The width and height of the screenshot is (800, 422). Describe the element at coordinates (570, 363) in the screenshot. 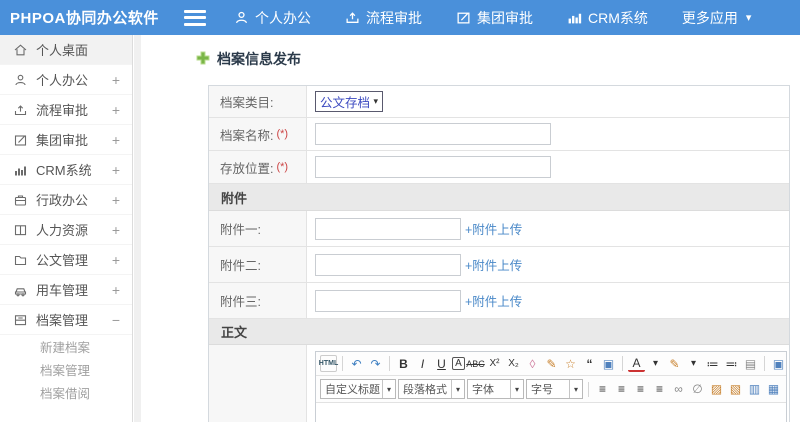

I see `autoformat-wand-icon: ☆` at that location.